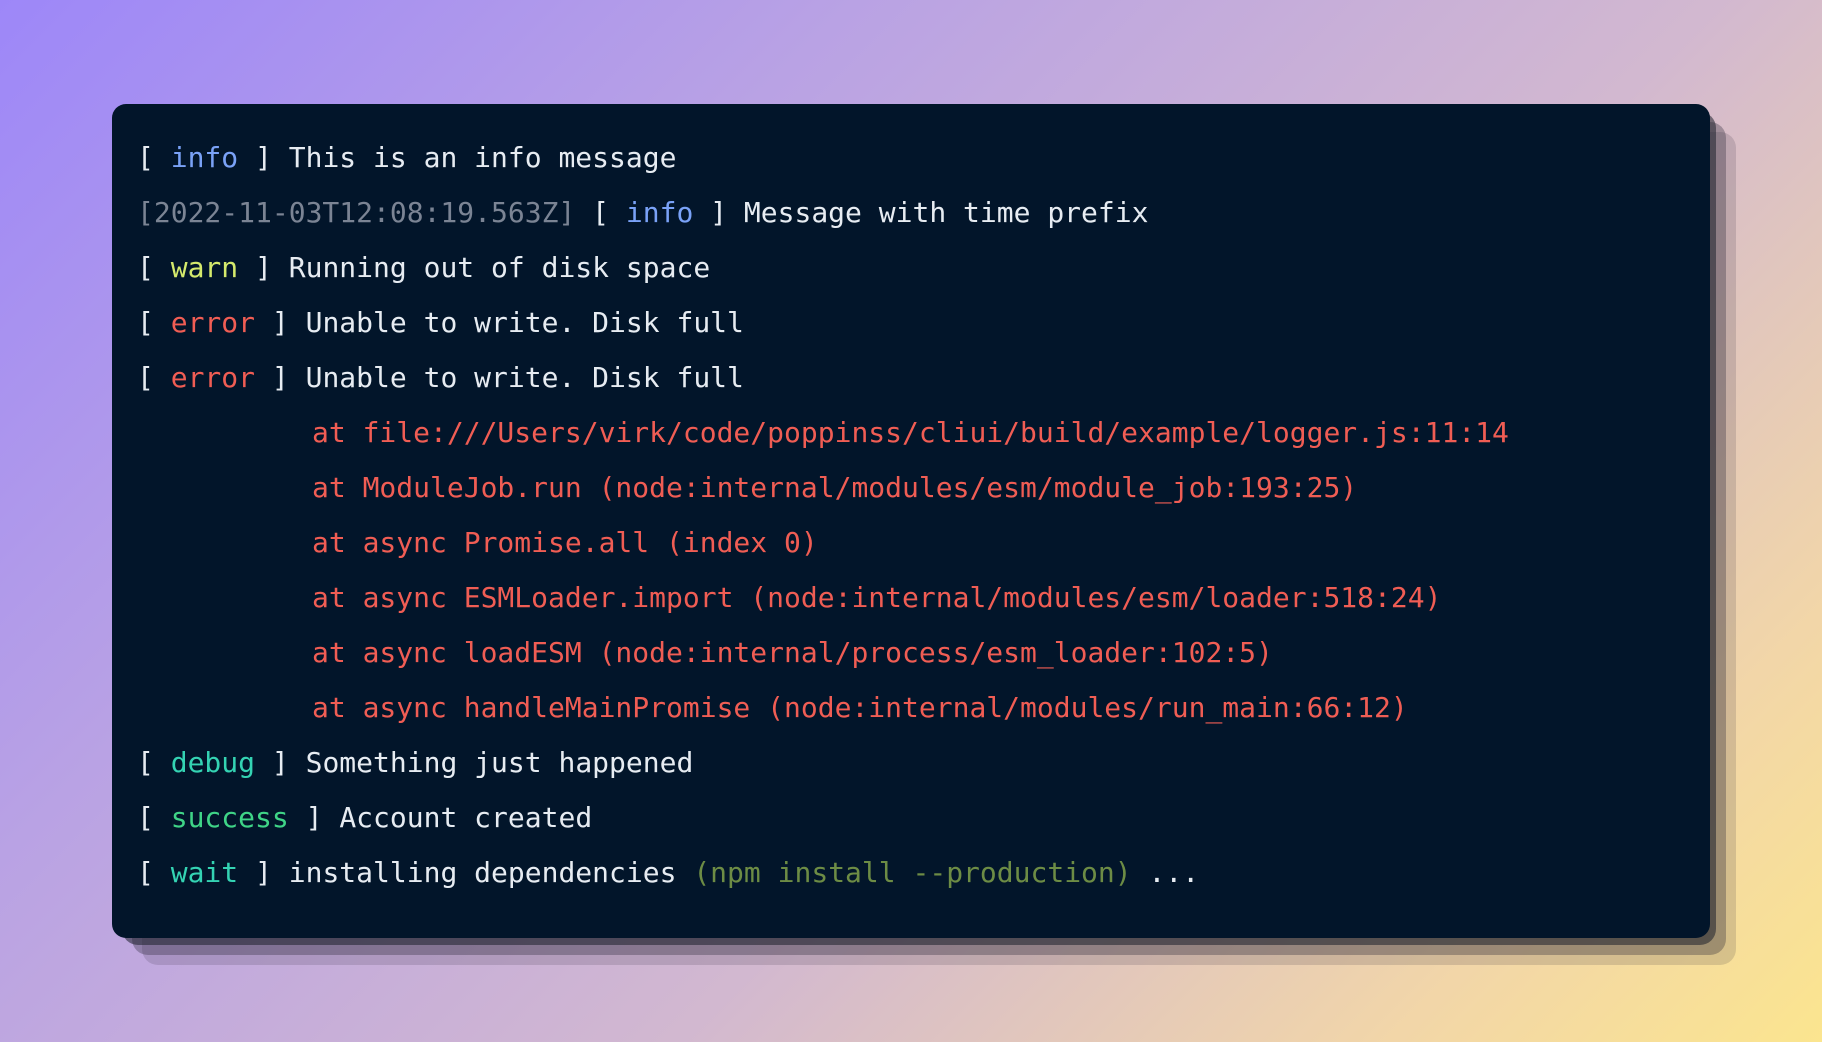  Describe the element at coordinates (204, 872) in the screenshot. I see `level-label-wait: wait` at that location.